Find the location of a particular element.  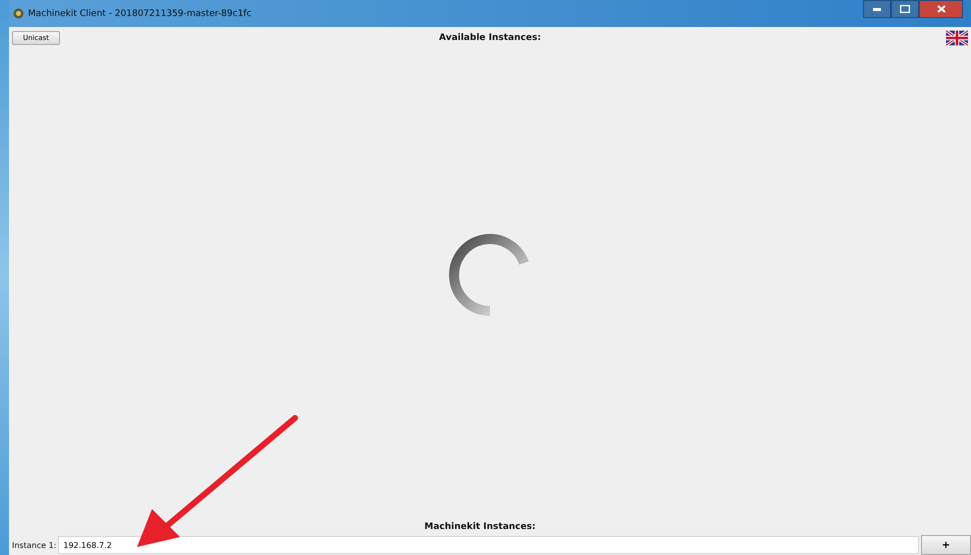

close-icon is located at coordinates (941, 9).